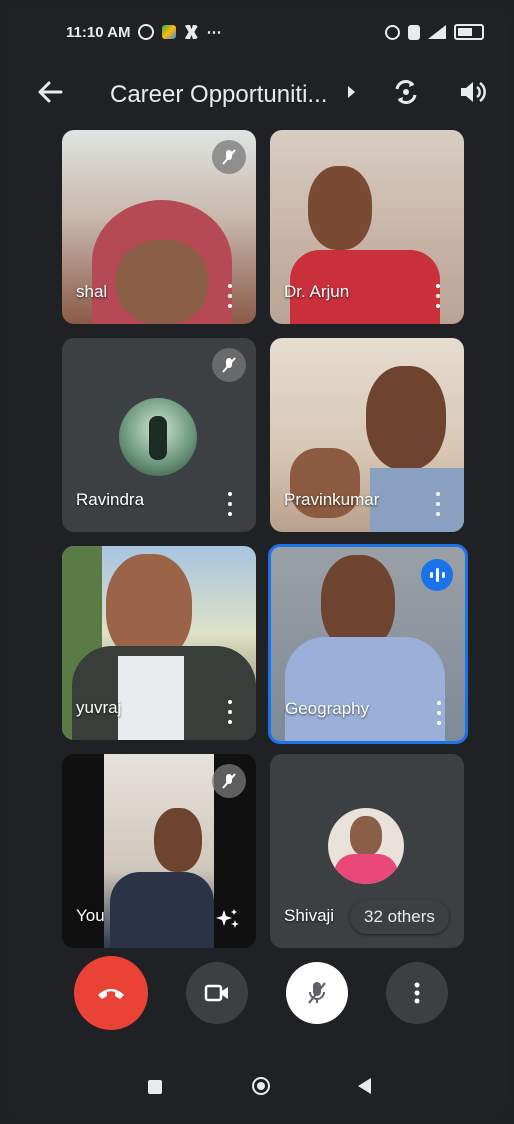 This screenshot has width=514, height=1124. Describe the element at coordinates (417, 993) in the screenshot. I see `more-options-button` at that location.